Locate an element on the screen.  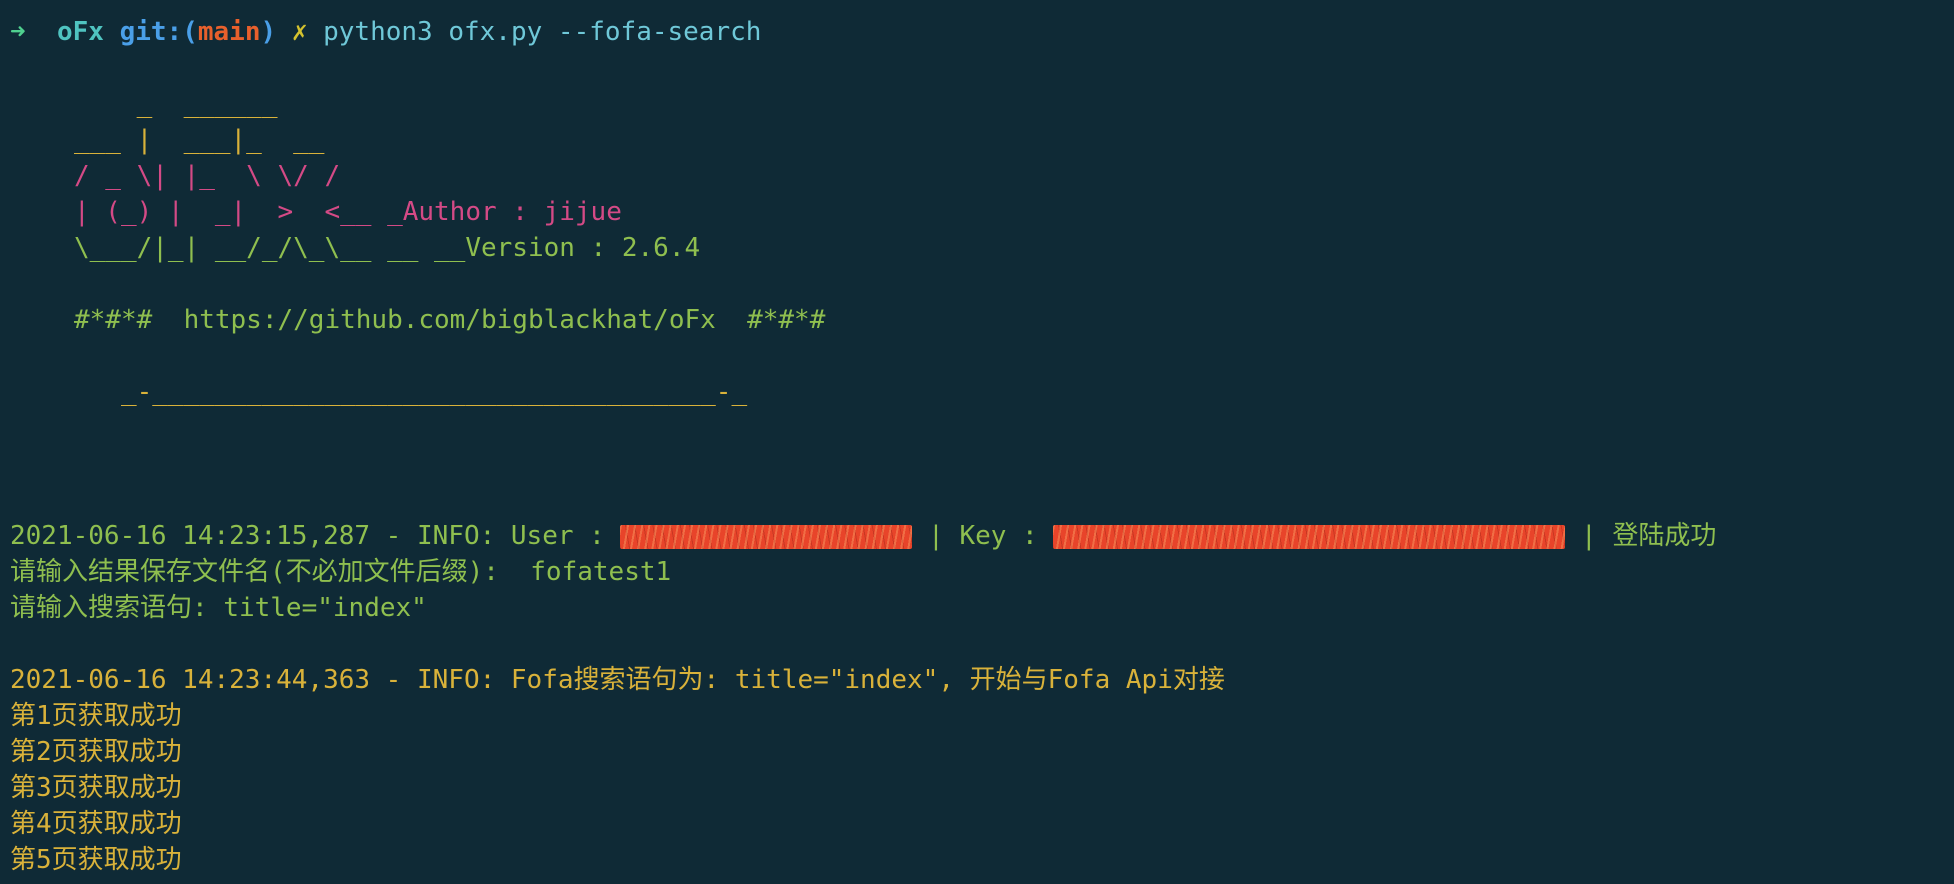
filename-value: fofatest1 is located at coordinates (601, 572).